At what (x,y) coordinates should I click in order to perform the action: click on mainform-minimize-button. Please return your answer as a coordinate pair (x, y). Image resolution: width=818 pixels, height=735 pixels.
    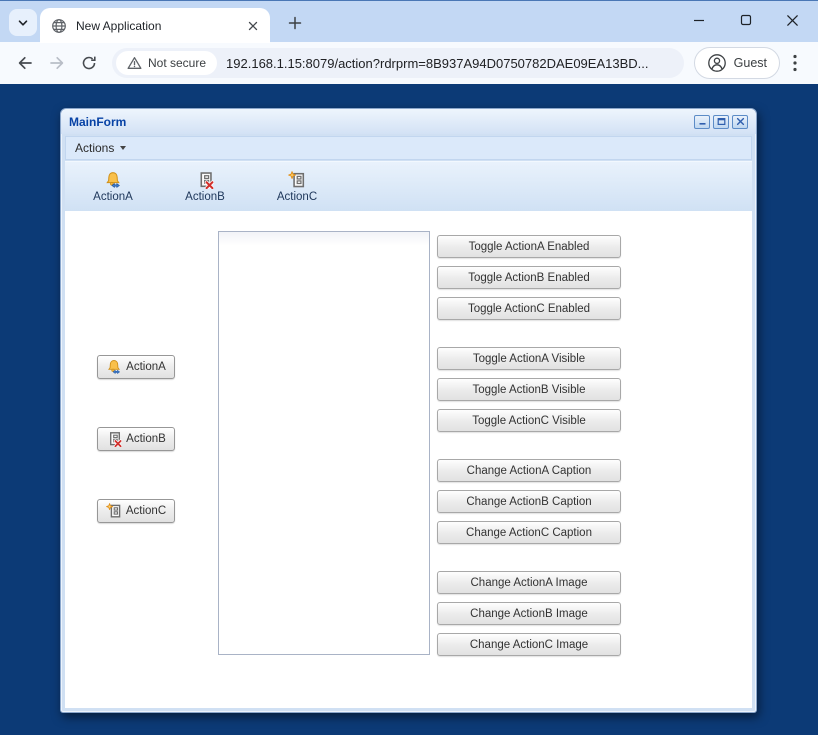
    Looking at the image, I should click on (702, 121).